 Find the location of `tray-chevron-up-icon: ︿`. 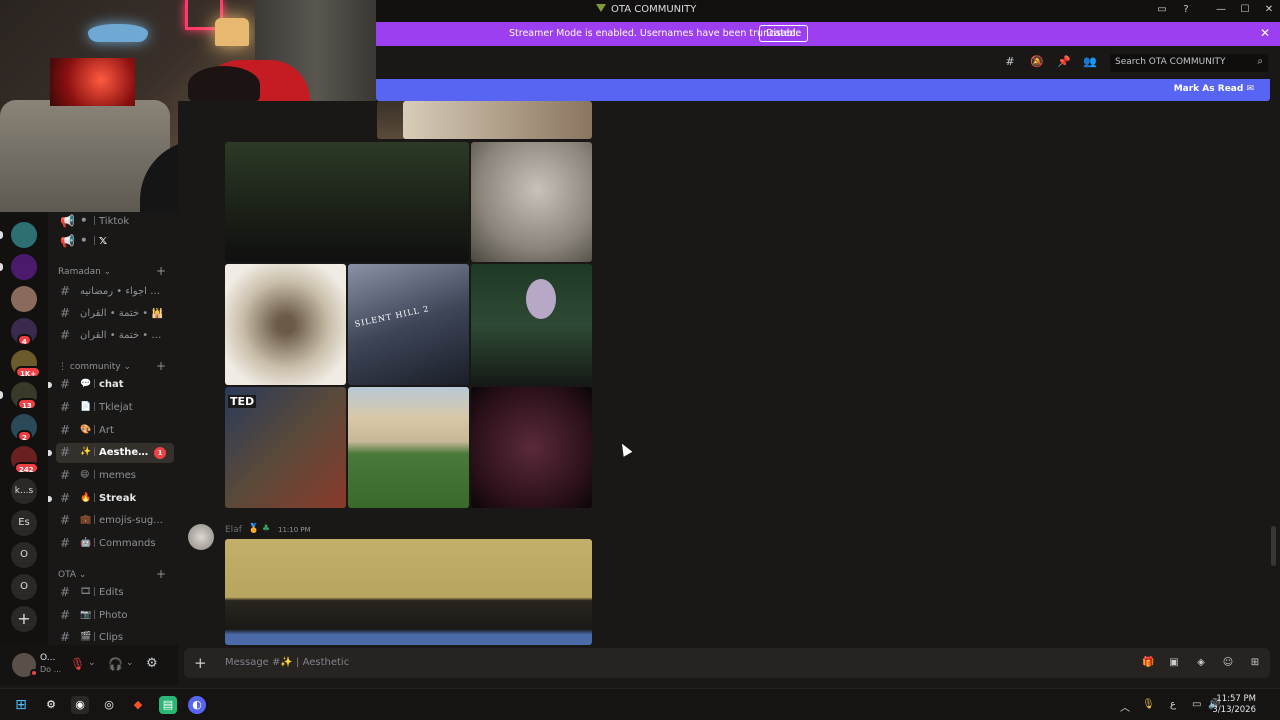

tray-chevron-up-icon: ︿ is located at coordinates (1125, 706).